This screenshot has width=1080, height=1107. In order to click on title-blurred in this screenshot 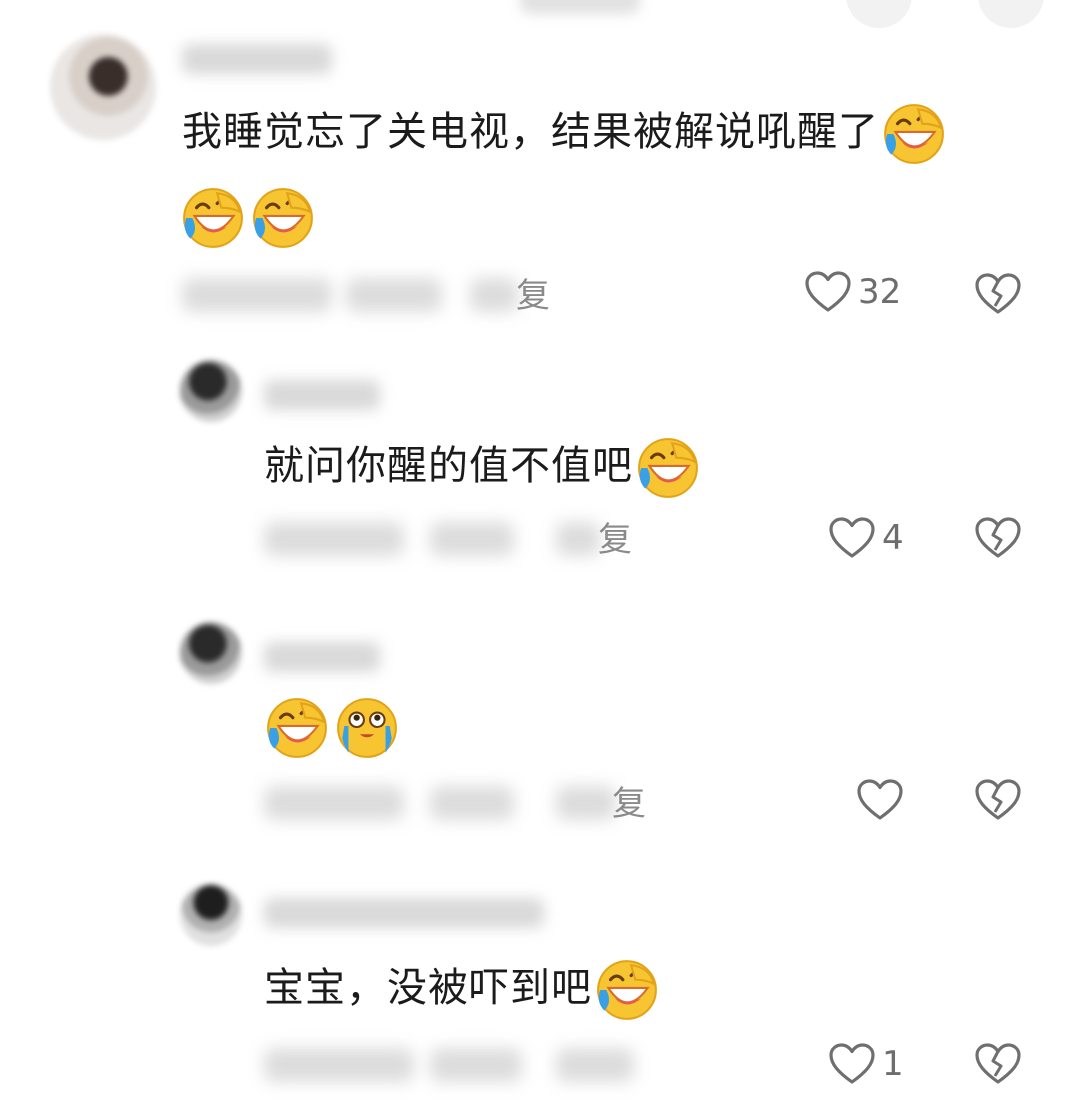, I will do `click(580, 7)`.